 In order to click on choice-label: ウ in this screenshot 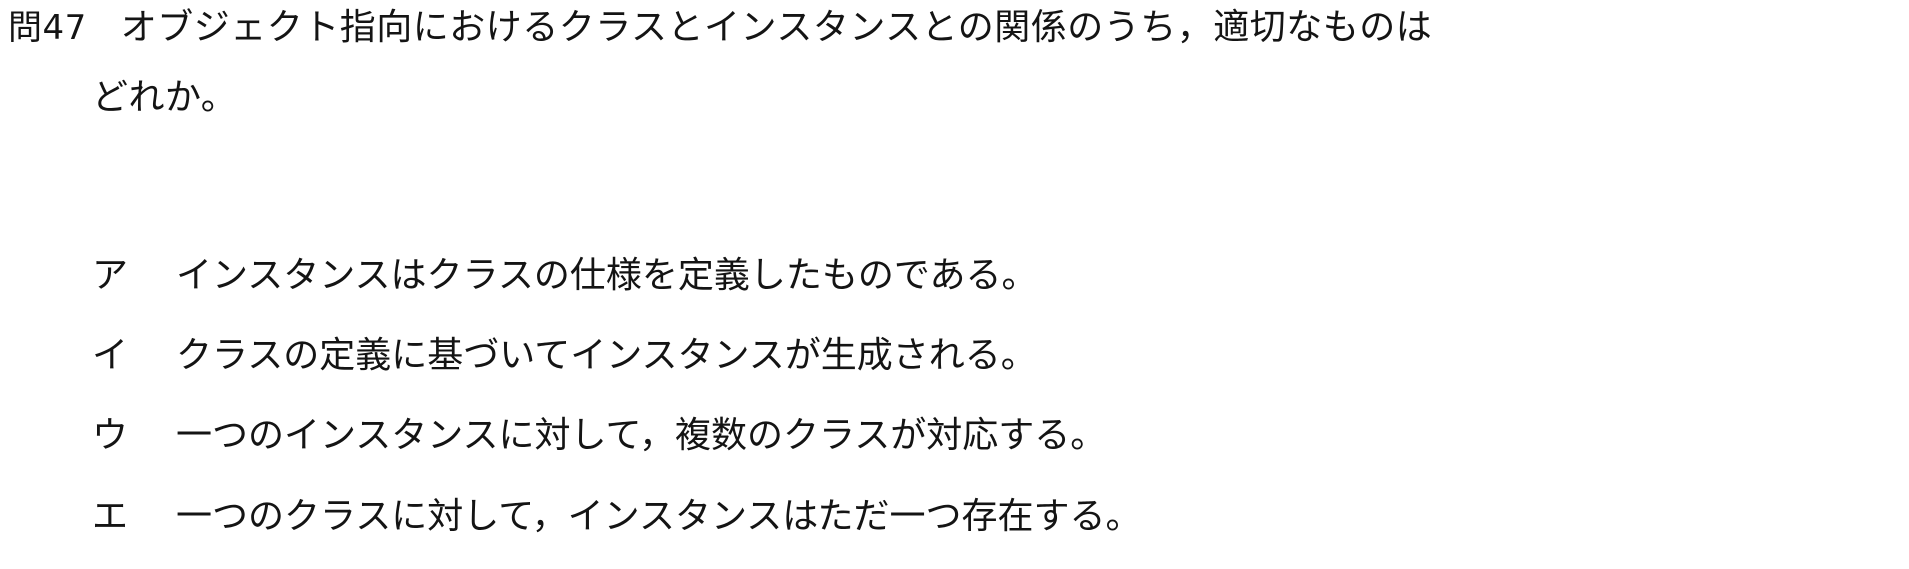, I will do `click(110, 435)`.